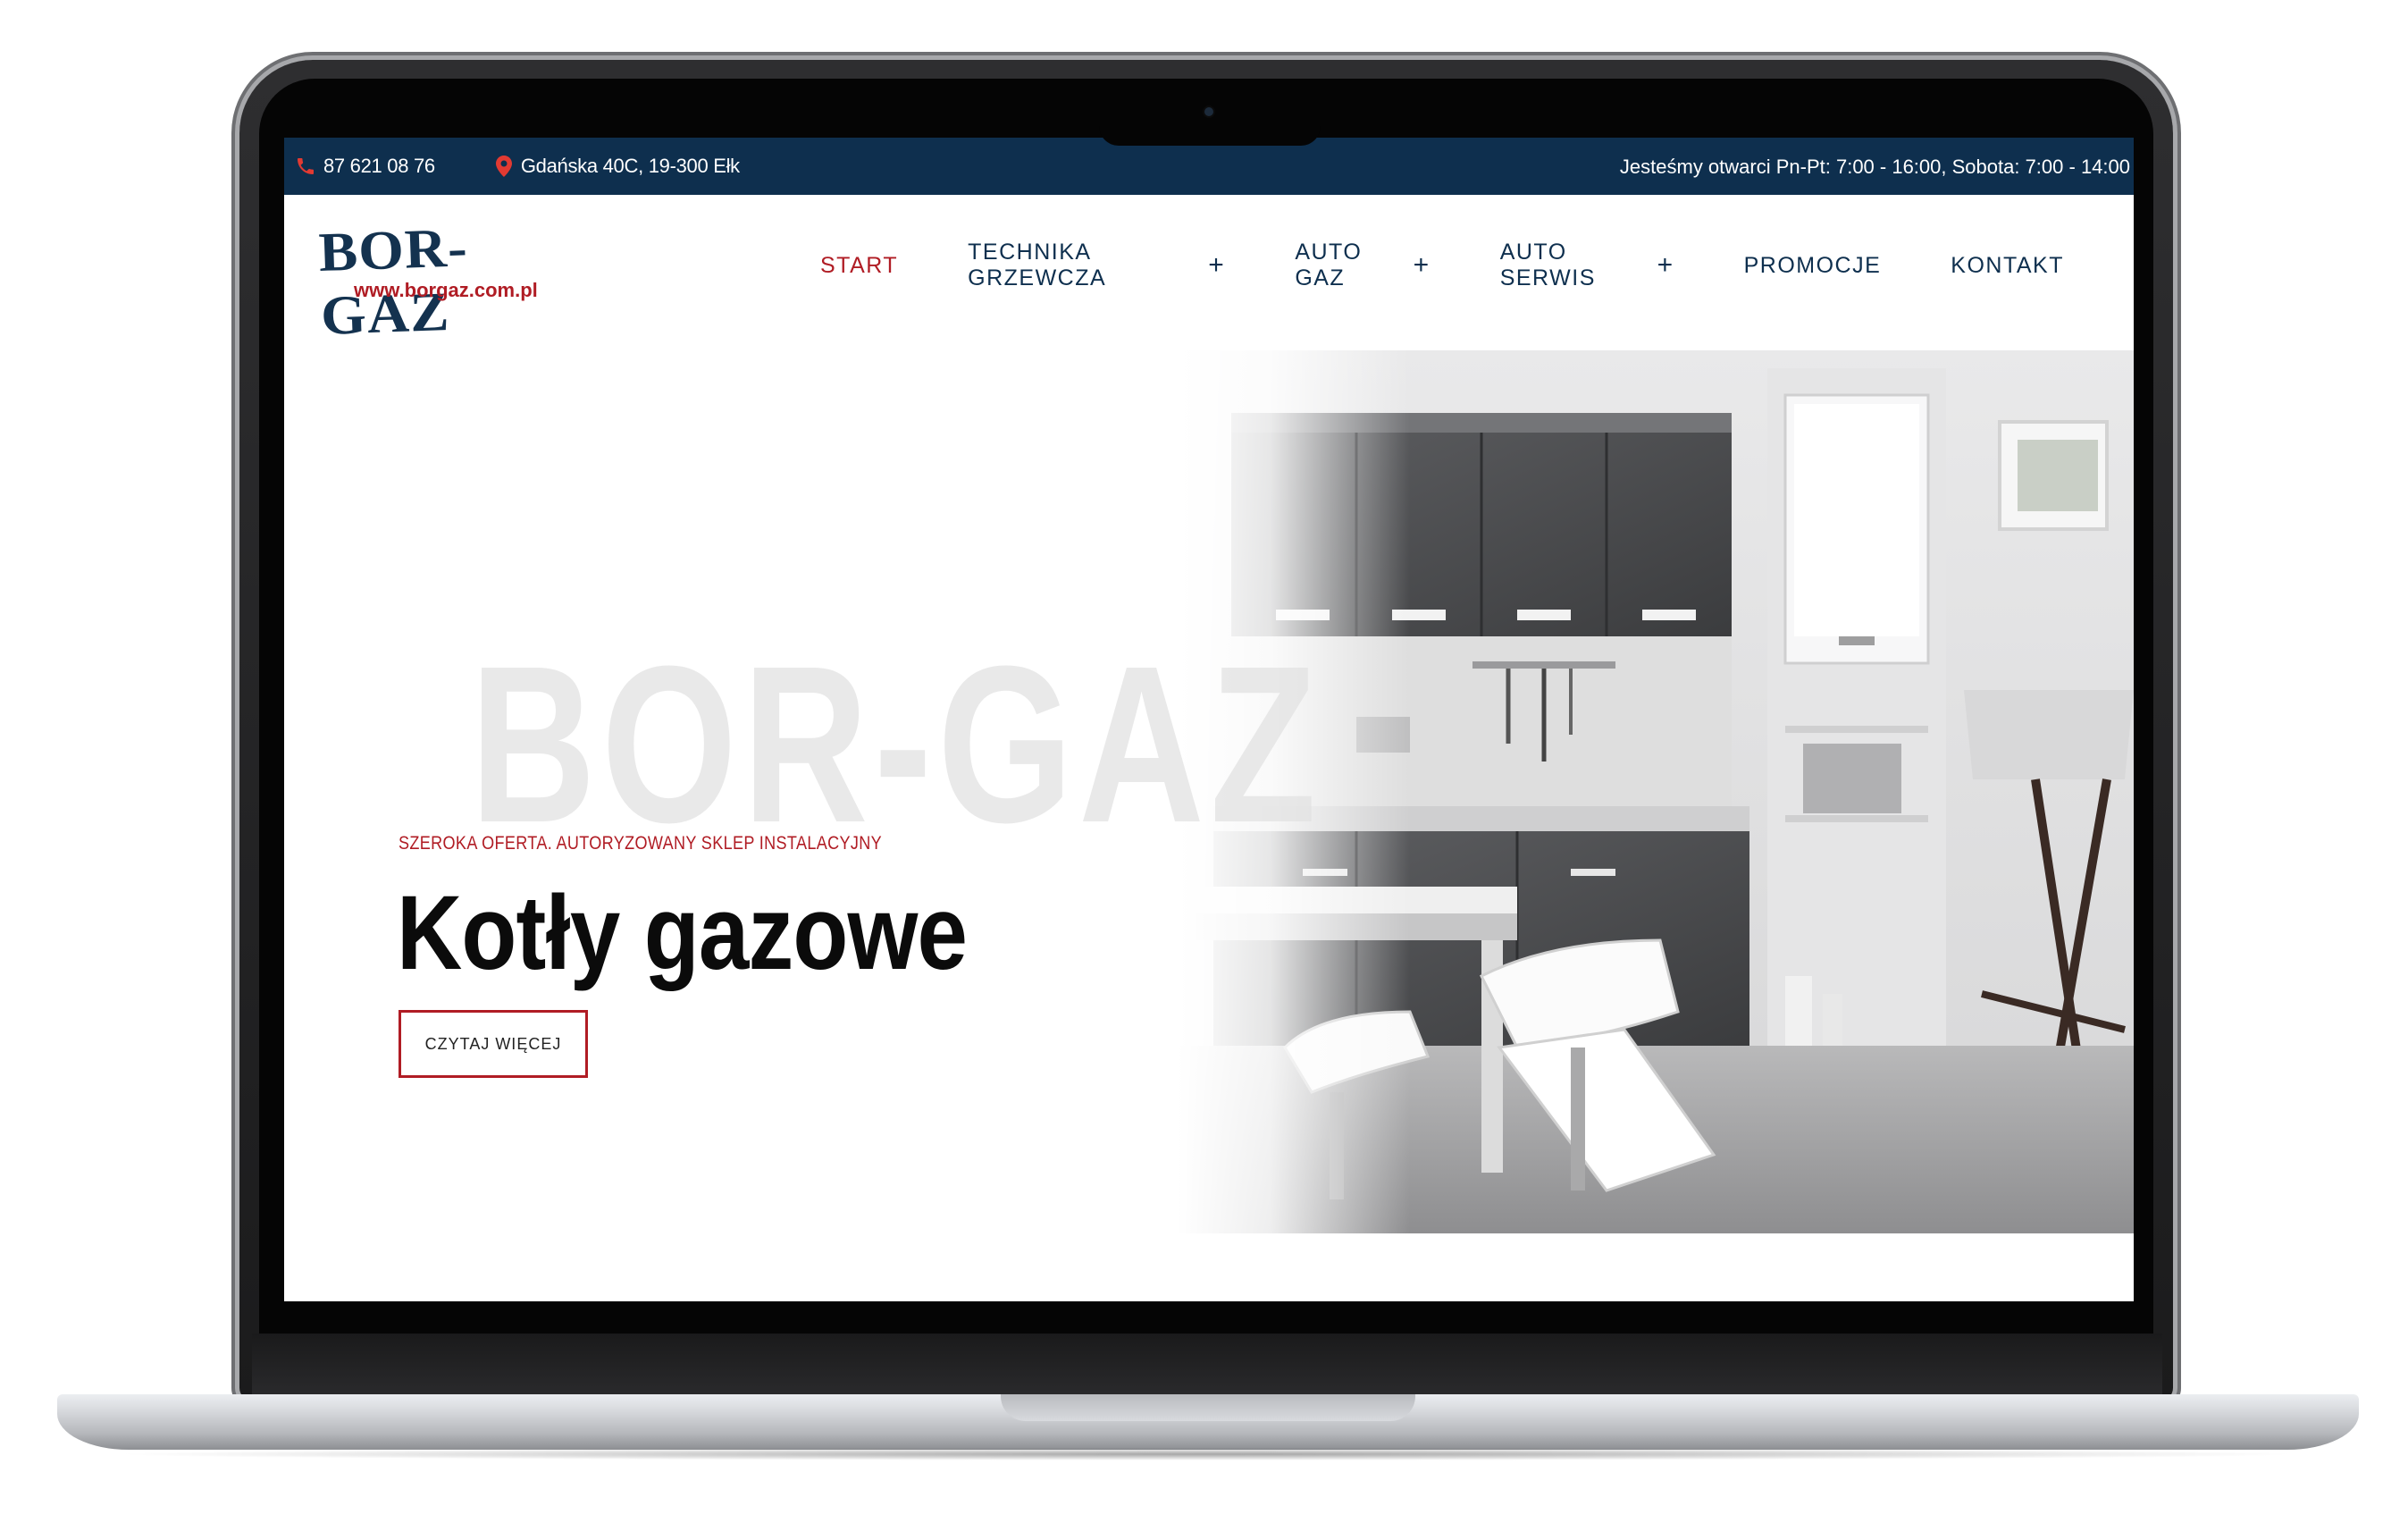 The width and height of the screenshot is (2408, 1523). Describe the element at coordinates (1037, 265) in the screenshot. I see `nav-label: TECHNIKA GRZEWCZA` at that location.